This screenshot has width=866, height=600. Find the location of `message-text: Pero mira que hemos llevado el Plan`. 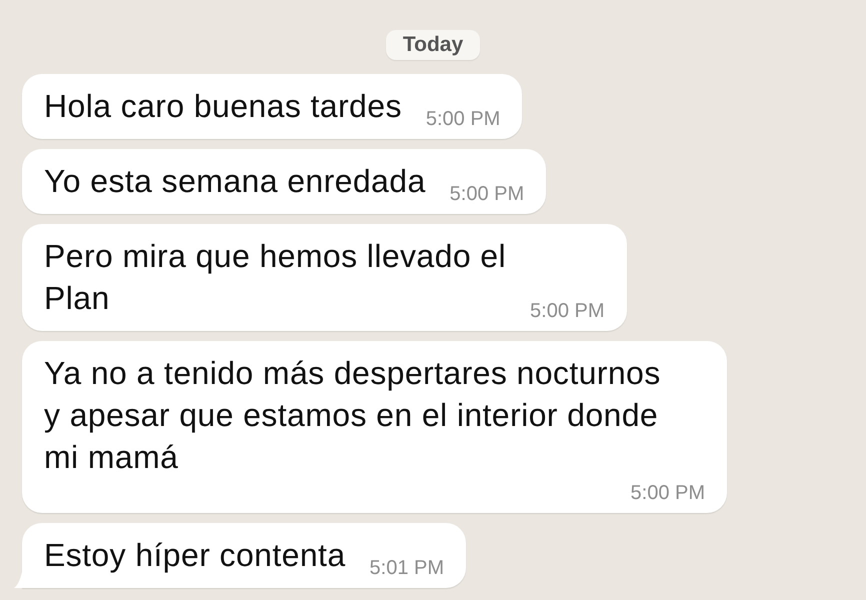

message-text: Pero mira que hemos llevado el Plan is located at coordinates (275, 277).